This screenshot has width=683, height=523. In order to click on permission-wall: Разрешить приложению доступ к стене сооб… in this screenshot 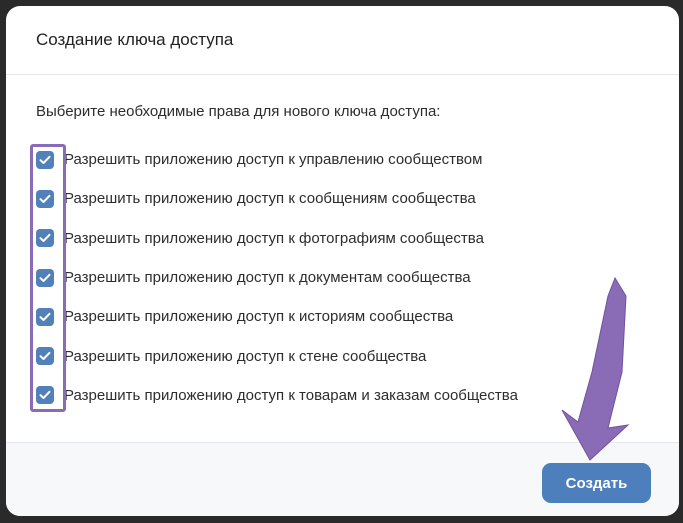, I will do `click(277, 355)`.